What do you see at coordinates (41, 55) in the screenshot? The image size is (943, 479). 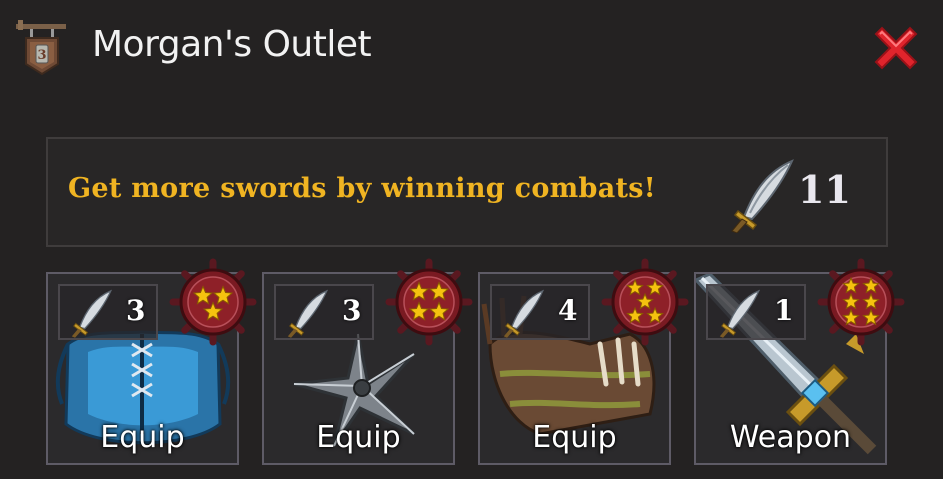 I see `svg-text: 3` at bounding box center [41, 55].